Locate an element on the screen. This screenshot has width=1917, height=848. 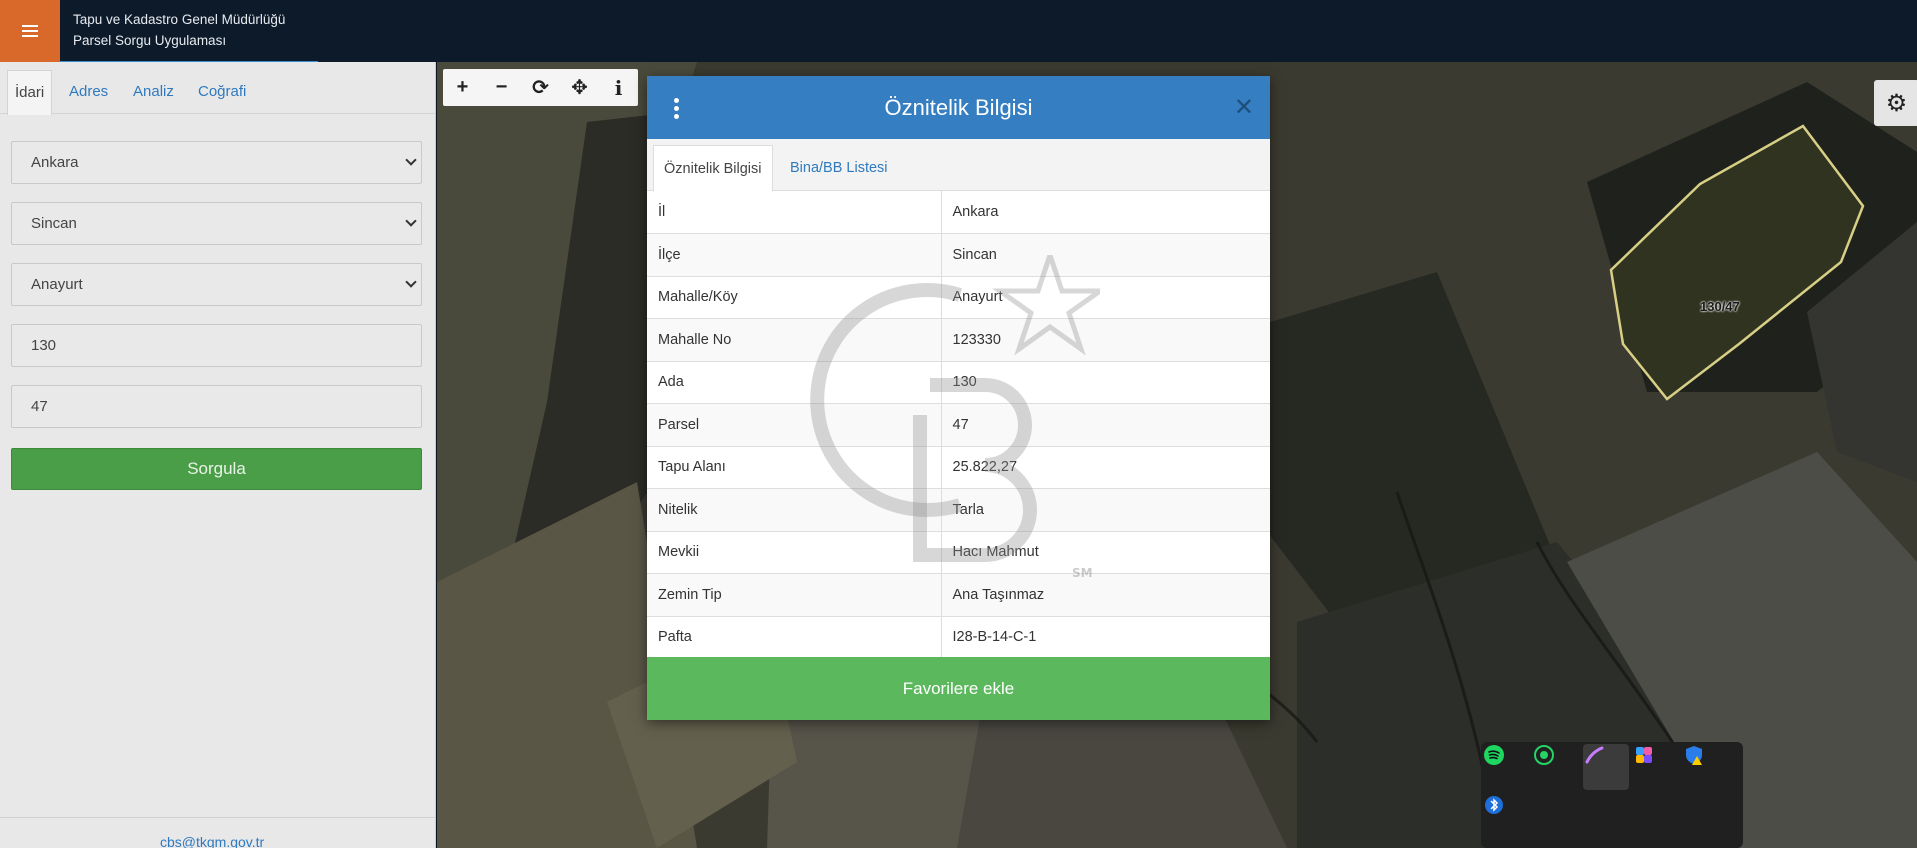
modal-title: Öznitelik Bilgisi is located at coordinates (958, 107).